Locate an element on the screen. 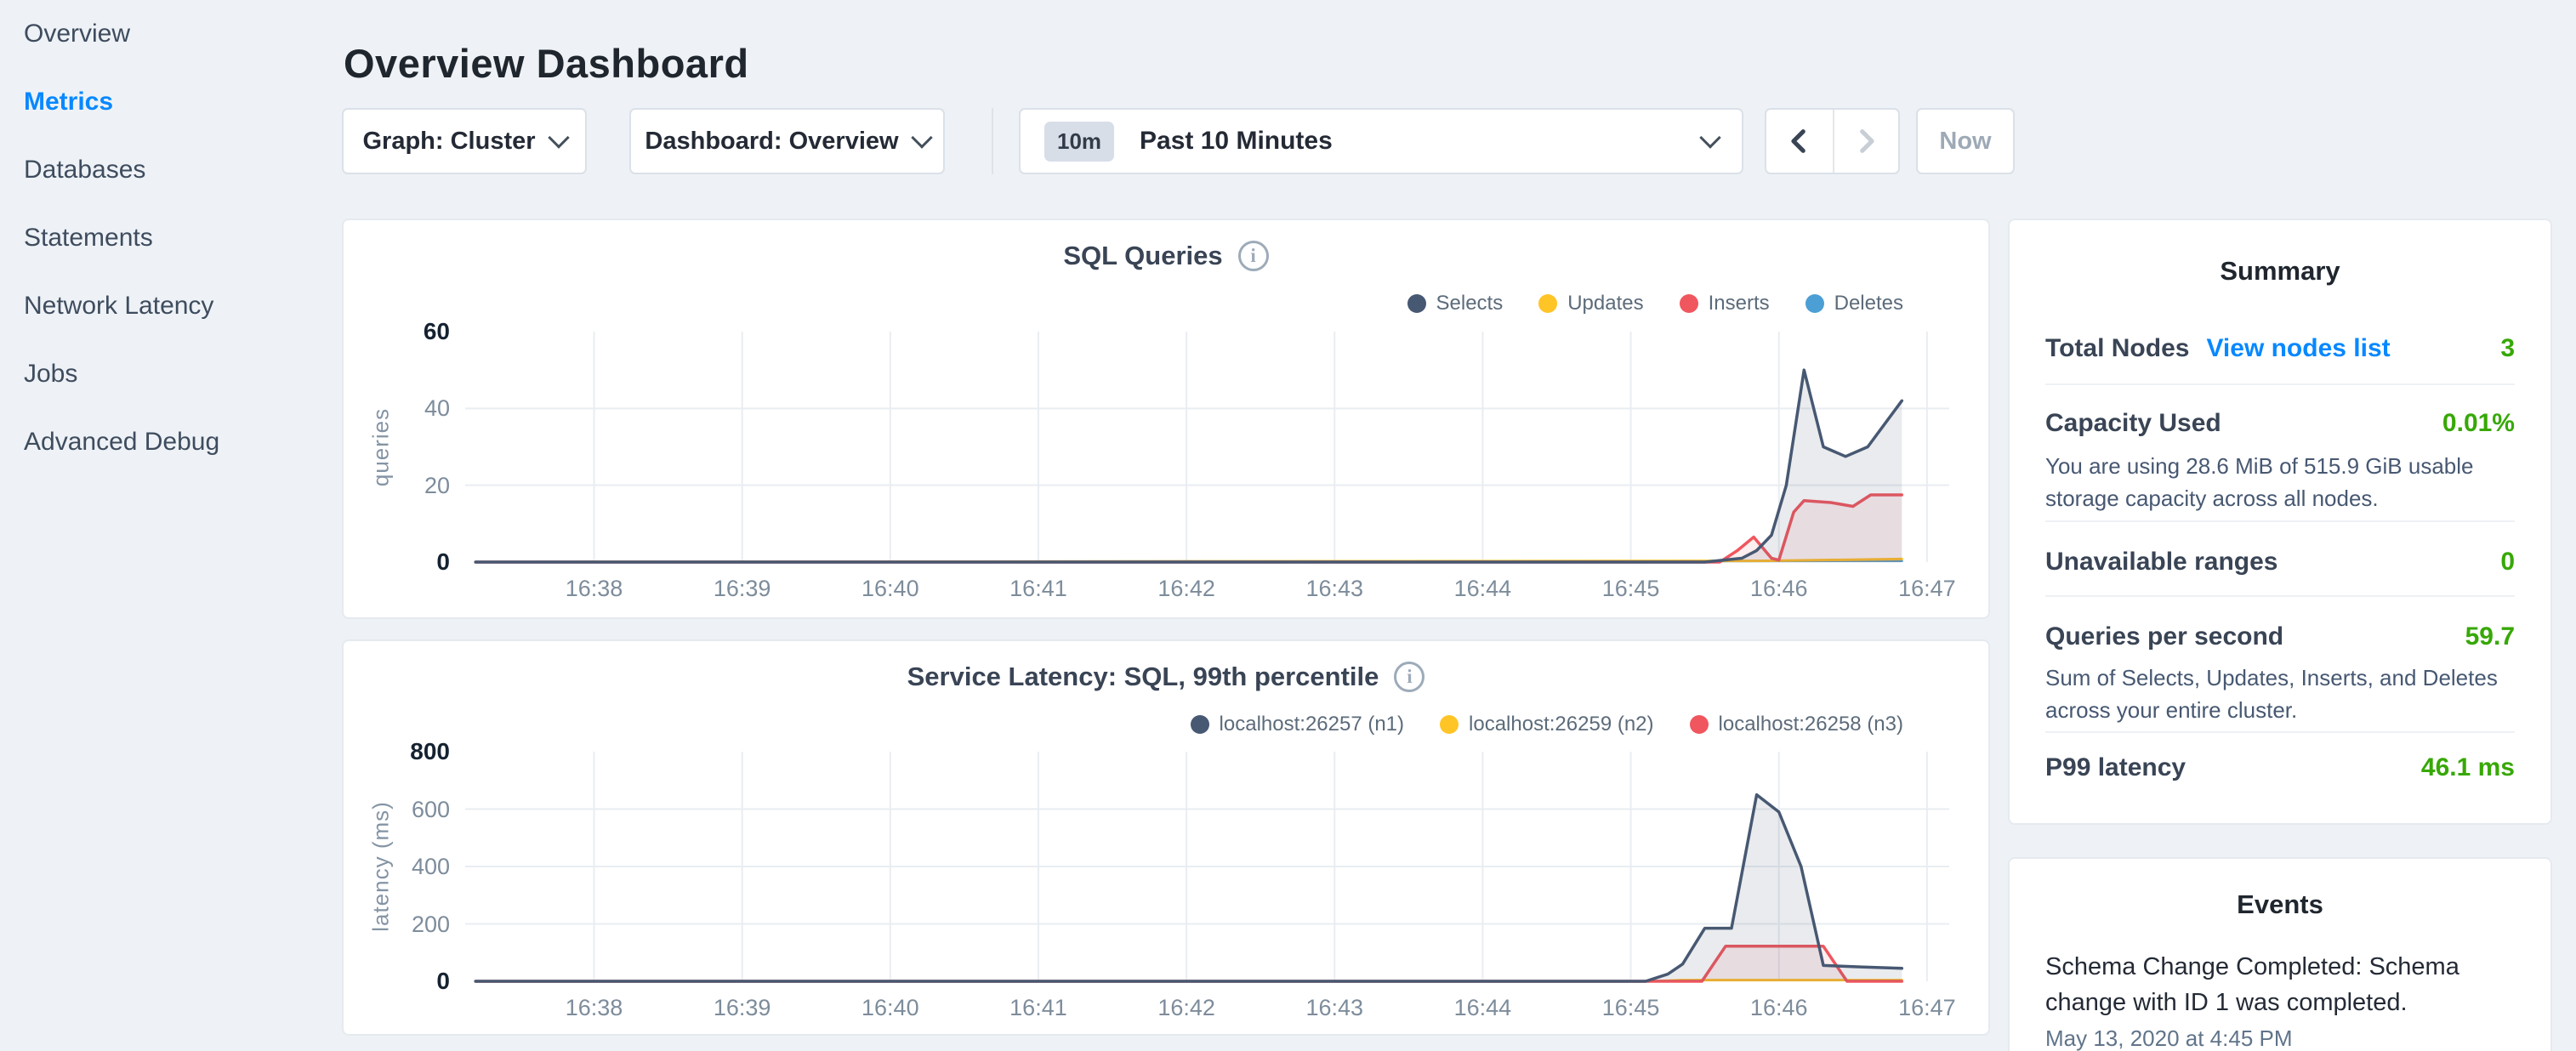  total-nodes-value: 3 is located at coordinates (2507, 348).